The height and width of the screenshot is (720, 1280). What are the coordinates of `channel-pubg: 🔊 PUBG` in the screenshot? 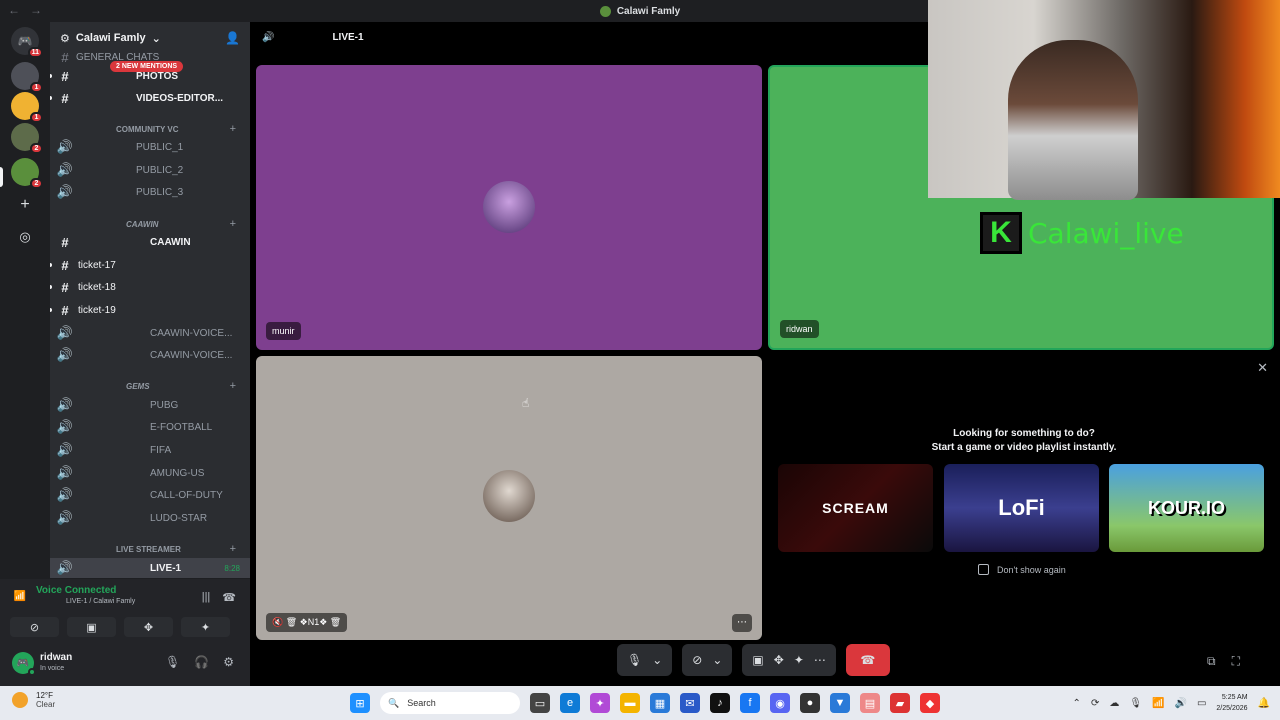 It's located at (150, 405).